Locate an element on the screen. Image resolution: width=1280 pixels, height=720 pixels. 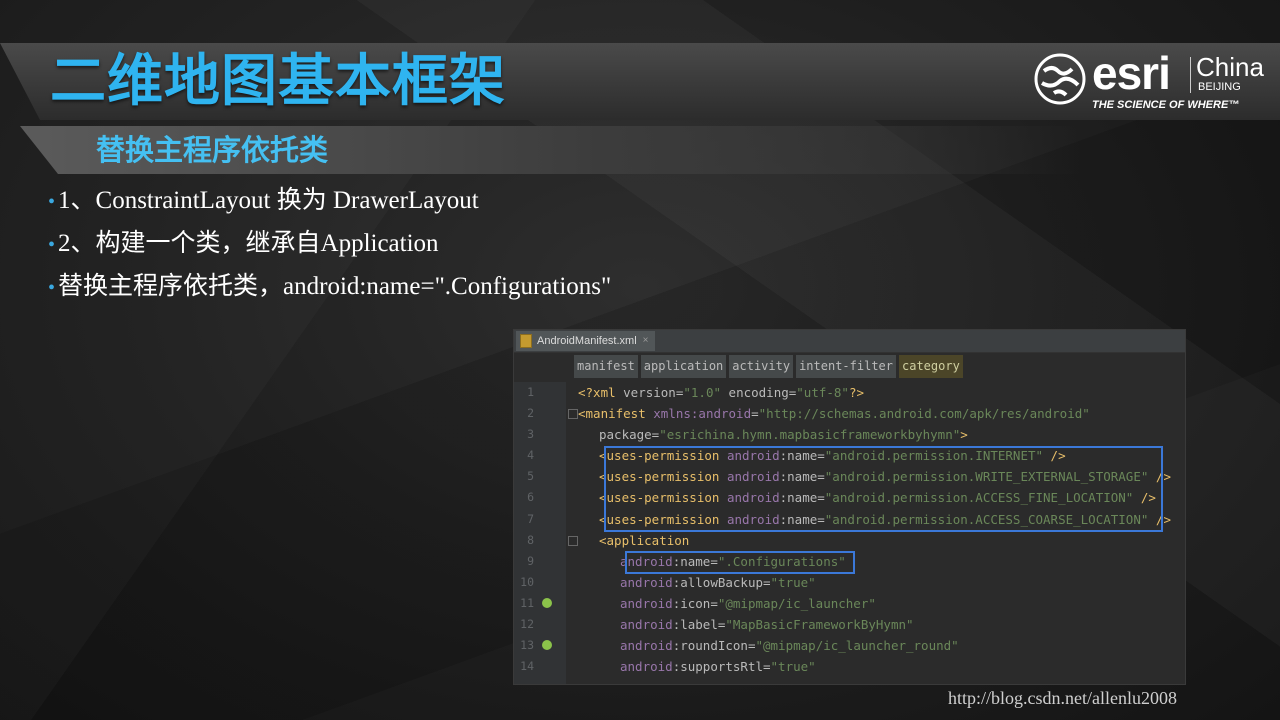
line-number: 14 is located at coordinates (527, 666).